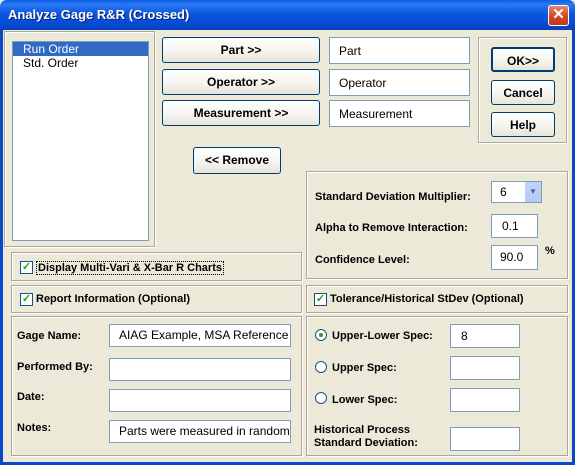 The height and width of the screenshot is (465, 575). I want to click on ok-button-label: OK>>, so click(522, 61).